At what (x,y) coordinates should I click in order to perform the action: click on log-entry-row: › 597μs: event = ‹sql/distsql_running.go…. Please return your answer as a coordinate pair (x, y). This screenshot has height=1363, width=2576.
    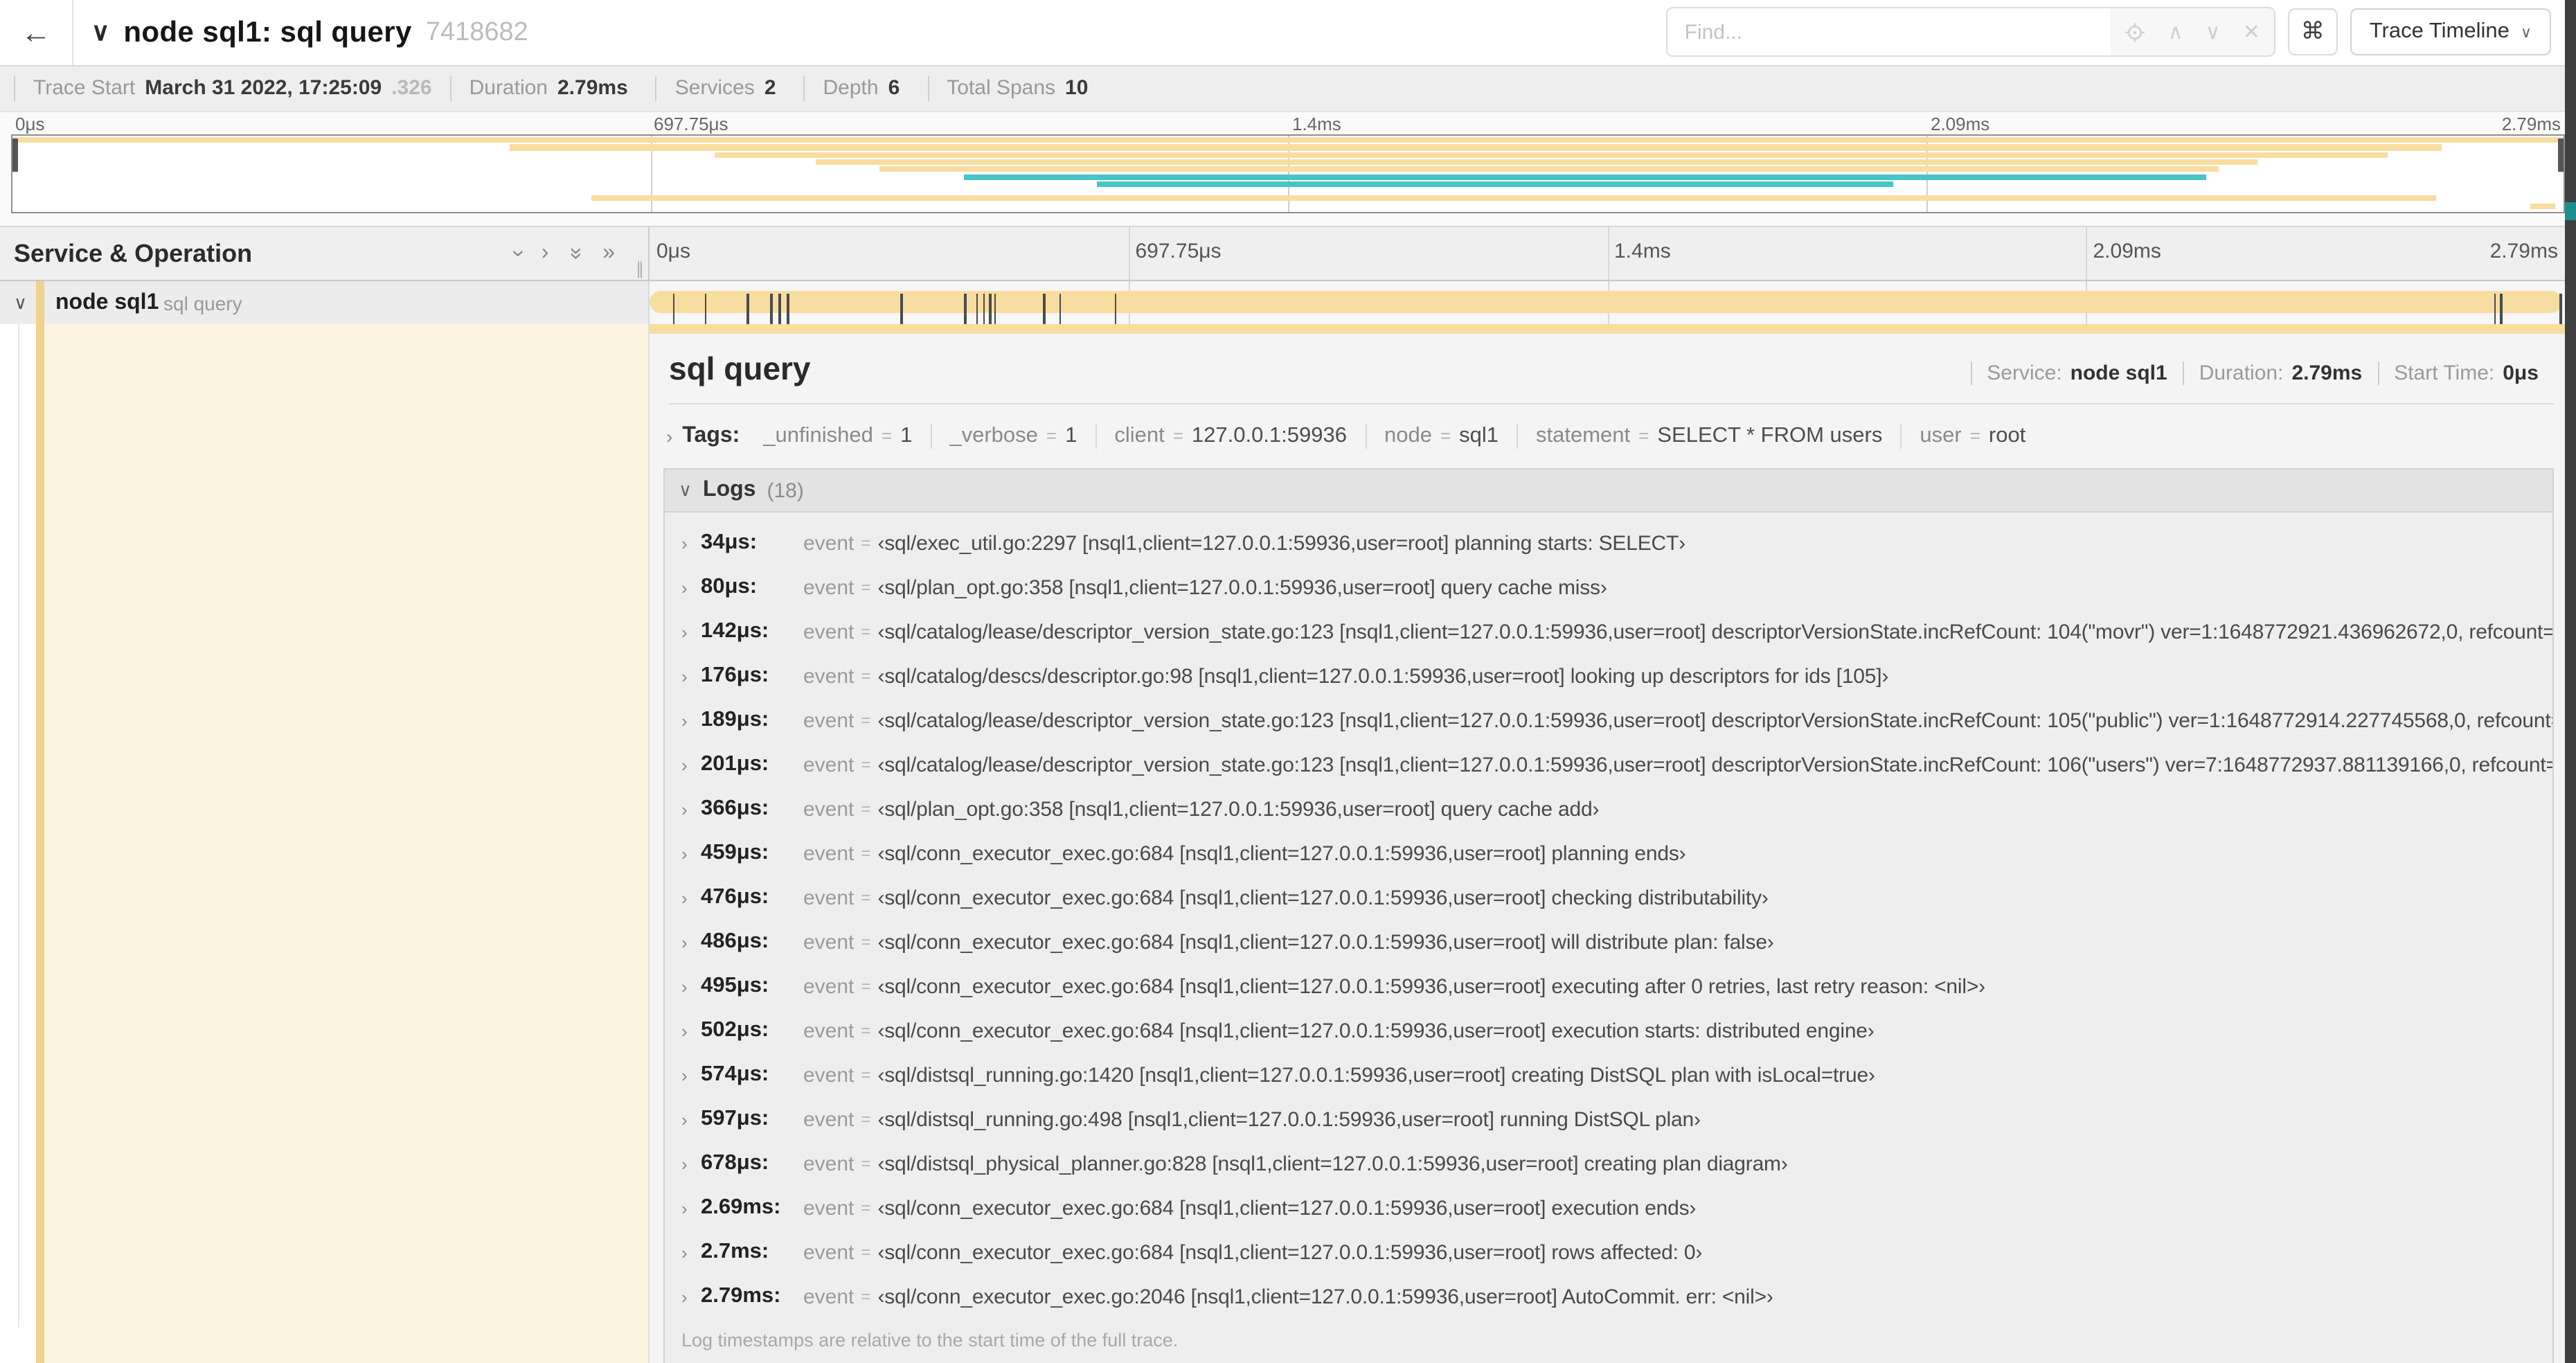
    Looking at the image, I should click on (1608, 1119).